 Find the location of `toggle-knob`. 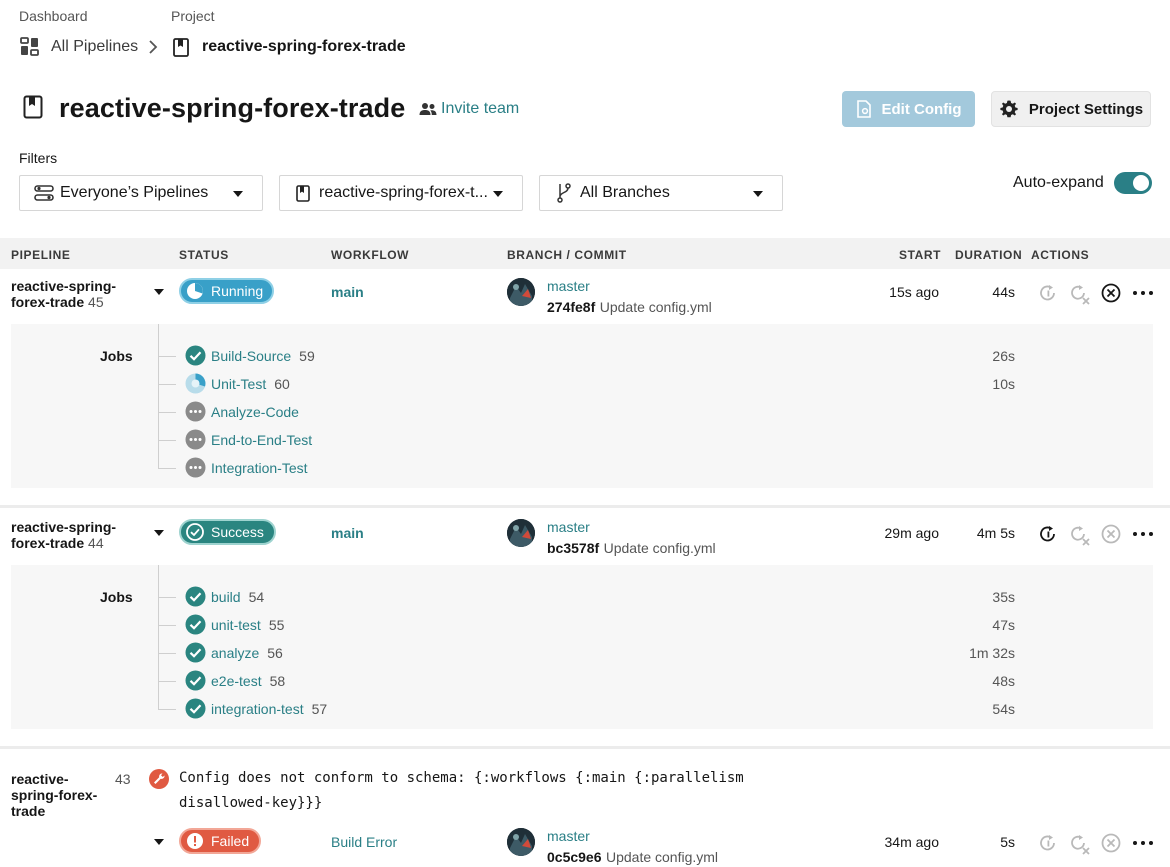

toggle-knob is located at coordinates (1141, 183).